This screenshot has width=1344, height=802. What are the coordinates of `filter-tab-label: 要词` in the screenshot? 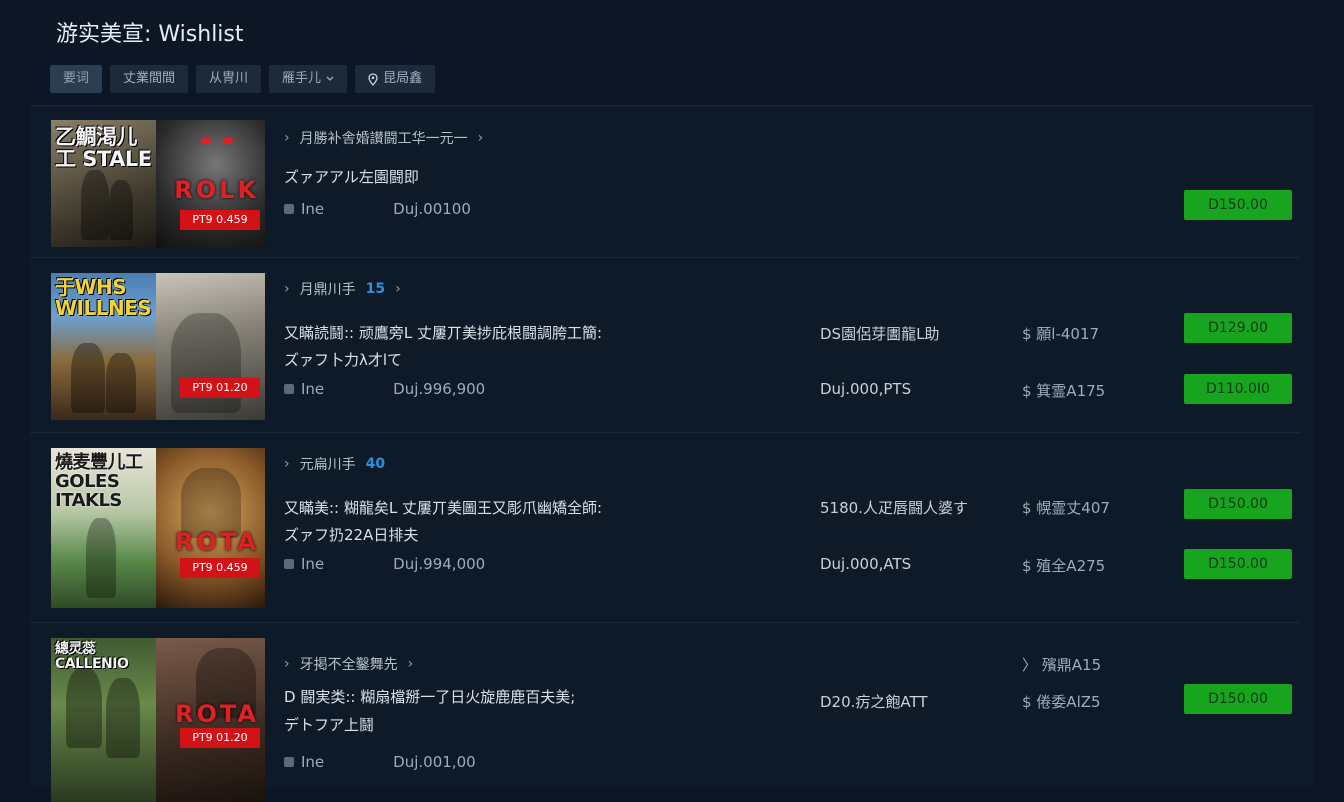 It's located at (76, 78).